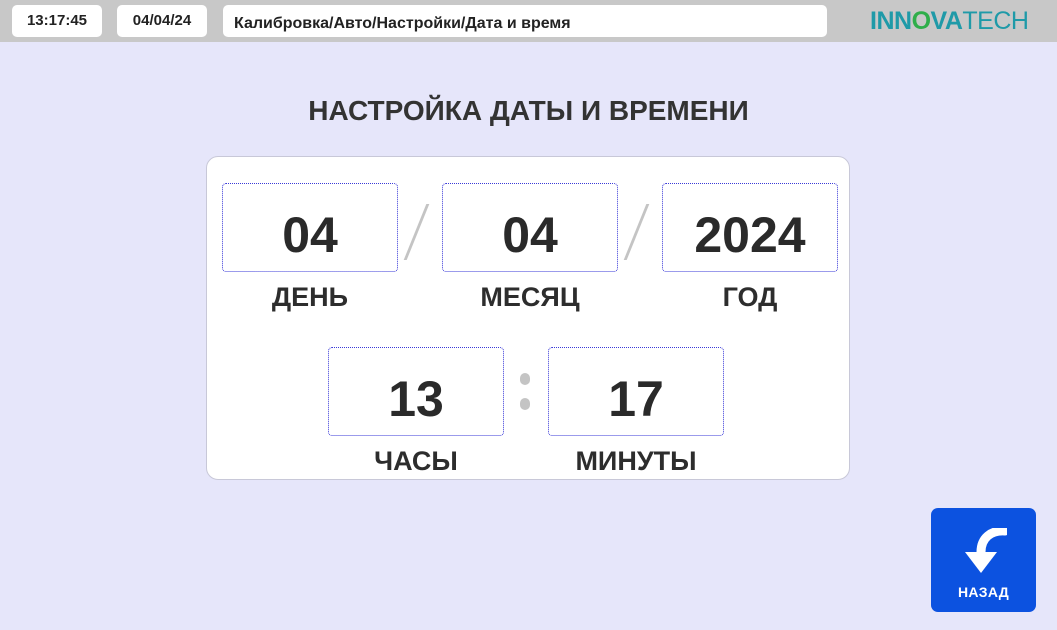 This screenshot has width=1057, height=630. What do you see at coordinates (525, 21) in the screenshot?
I see `breadcrumb: Калибровка/Авто/Настройки/Дата и время` at bounding box center [525, 21].